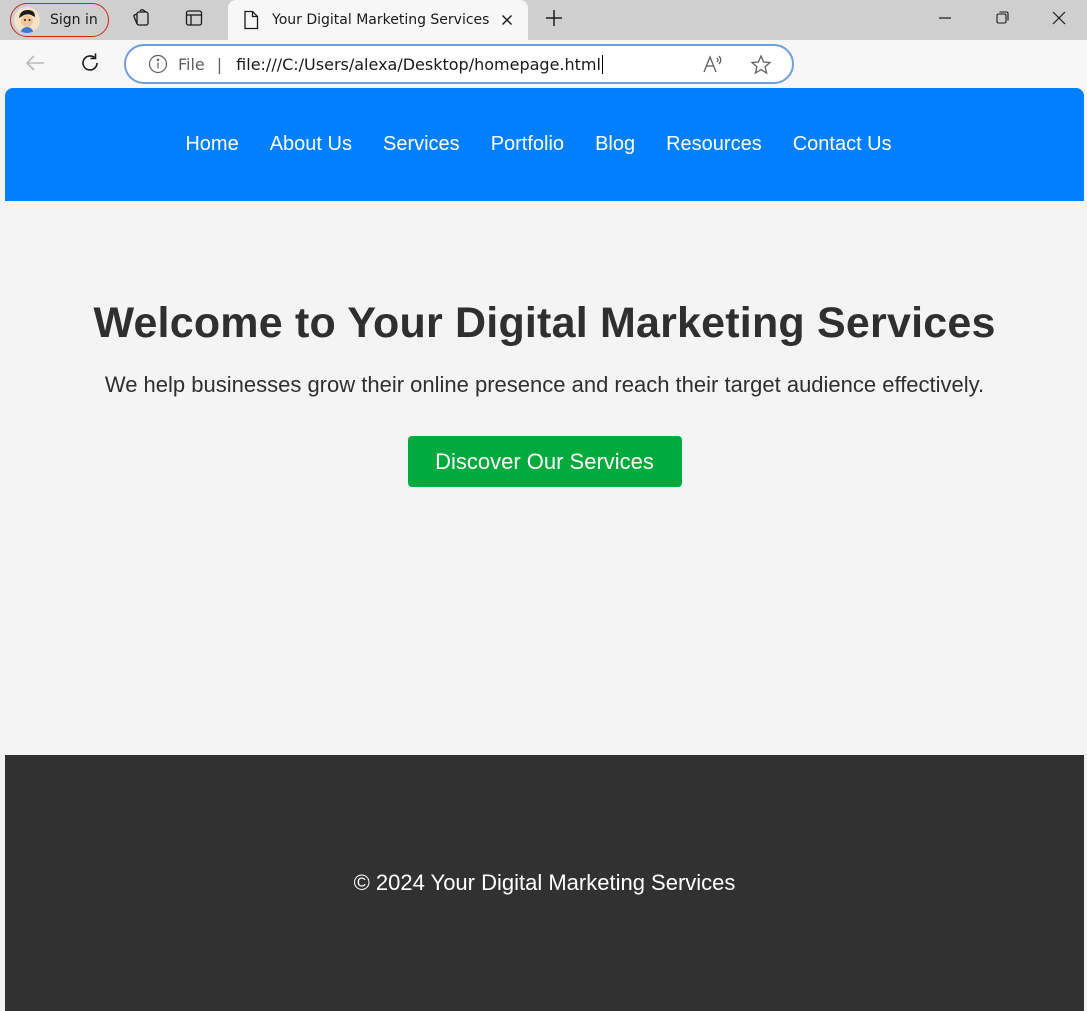 This screenshot has height=1011, width=1087. What do you see at coordinates (191, 64) in the screenshot?
I see `address-scheme-label: File` at bounding box center [191, 64].